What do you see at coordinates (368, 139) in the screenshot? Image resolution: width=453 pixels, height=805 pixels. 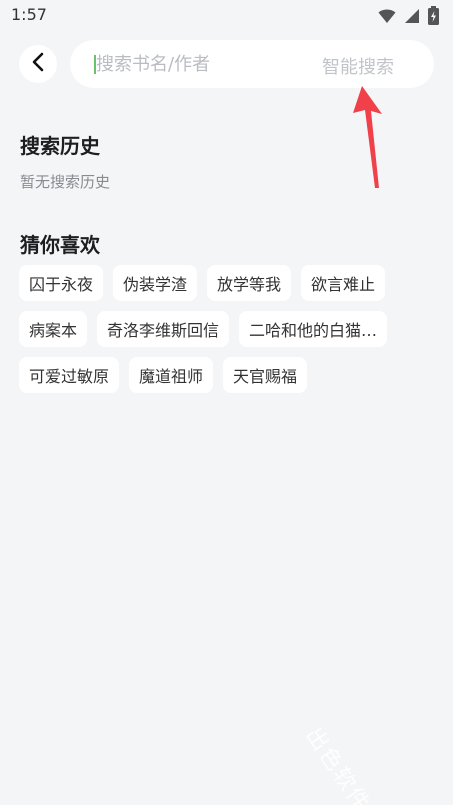 I see `annotation-arrow` at bounding box center [368, 139].